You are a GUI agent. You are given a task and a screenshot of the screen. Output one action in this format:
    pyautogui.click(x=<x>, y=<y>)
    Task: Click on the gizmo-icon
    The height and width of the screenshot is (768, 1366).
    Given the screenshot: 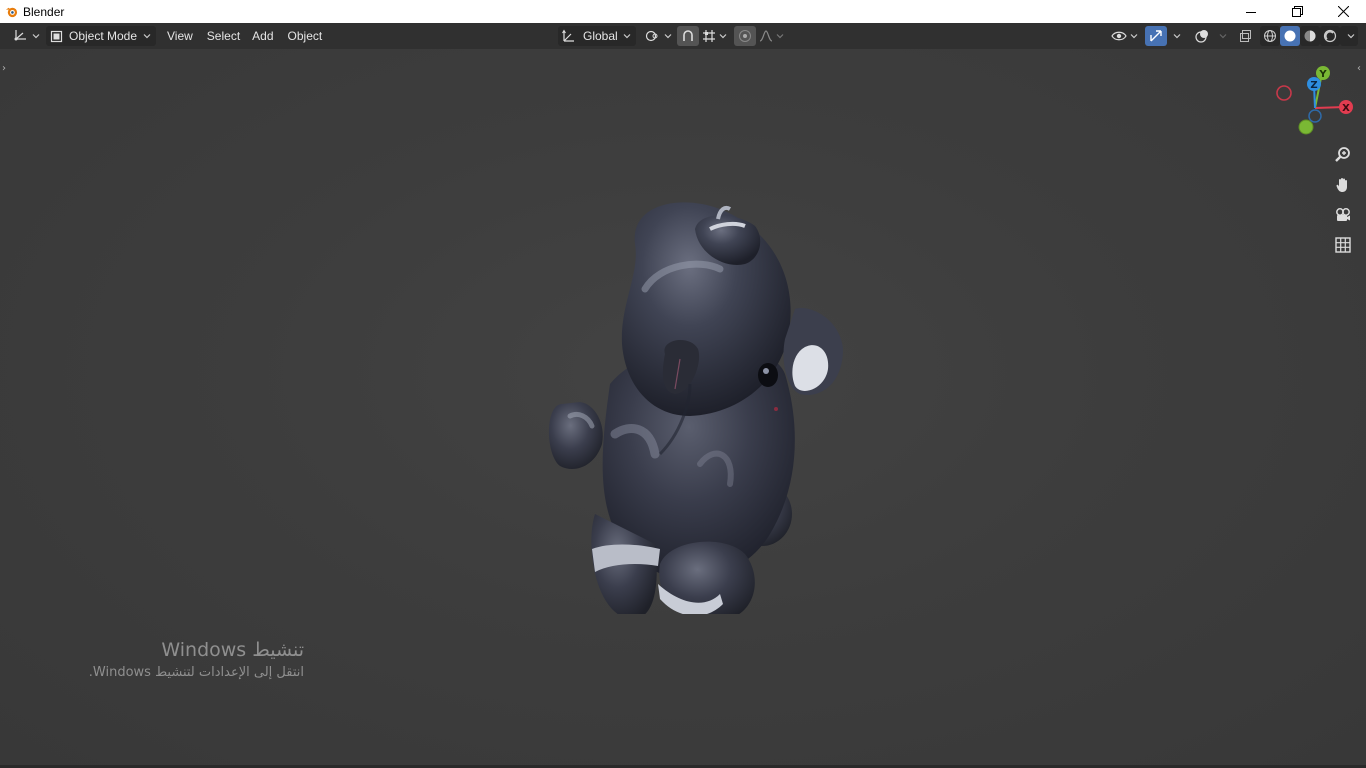 What is the action you would take?
    pyautogui.click(x=1156, y=36)
    